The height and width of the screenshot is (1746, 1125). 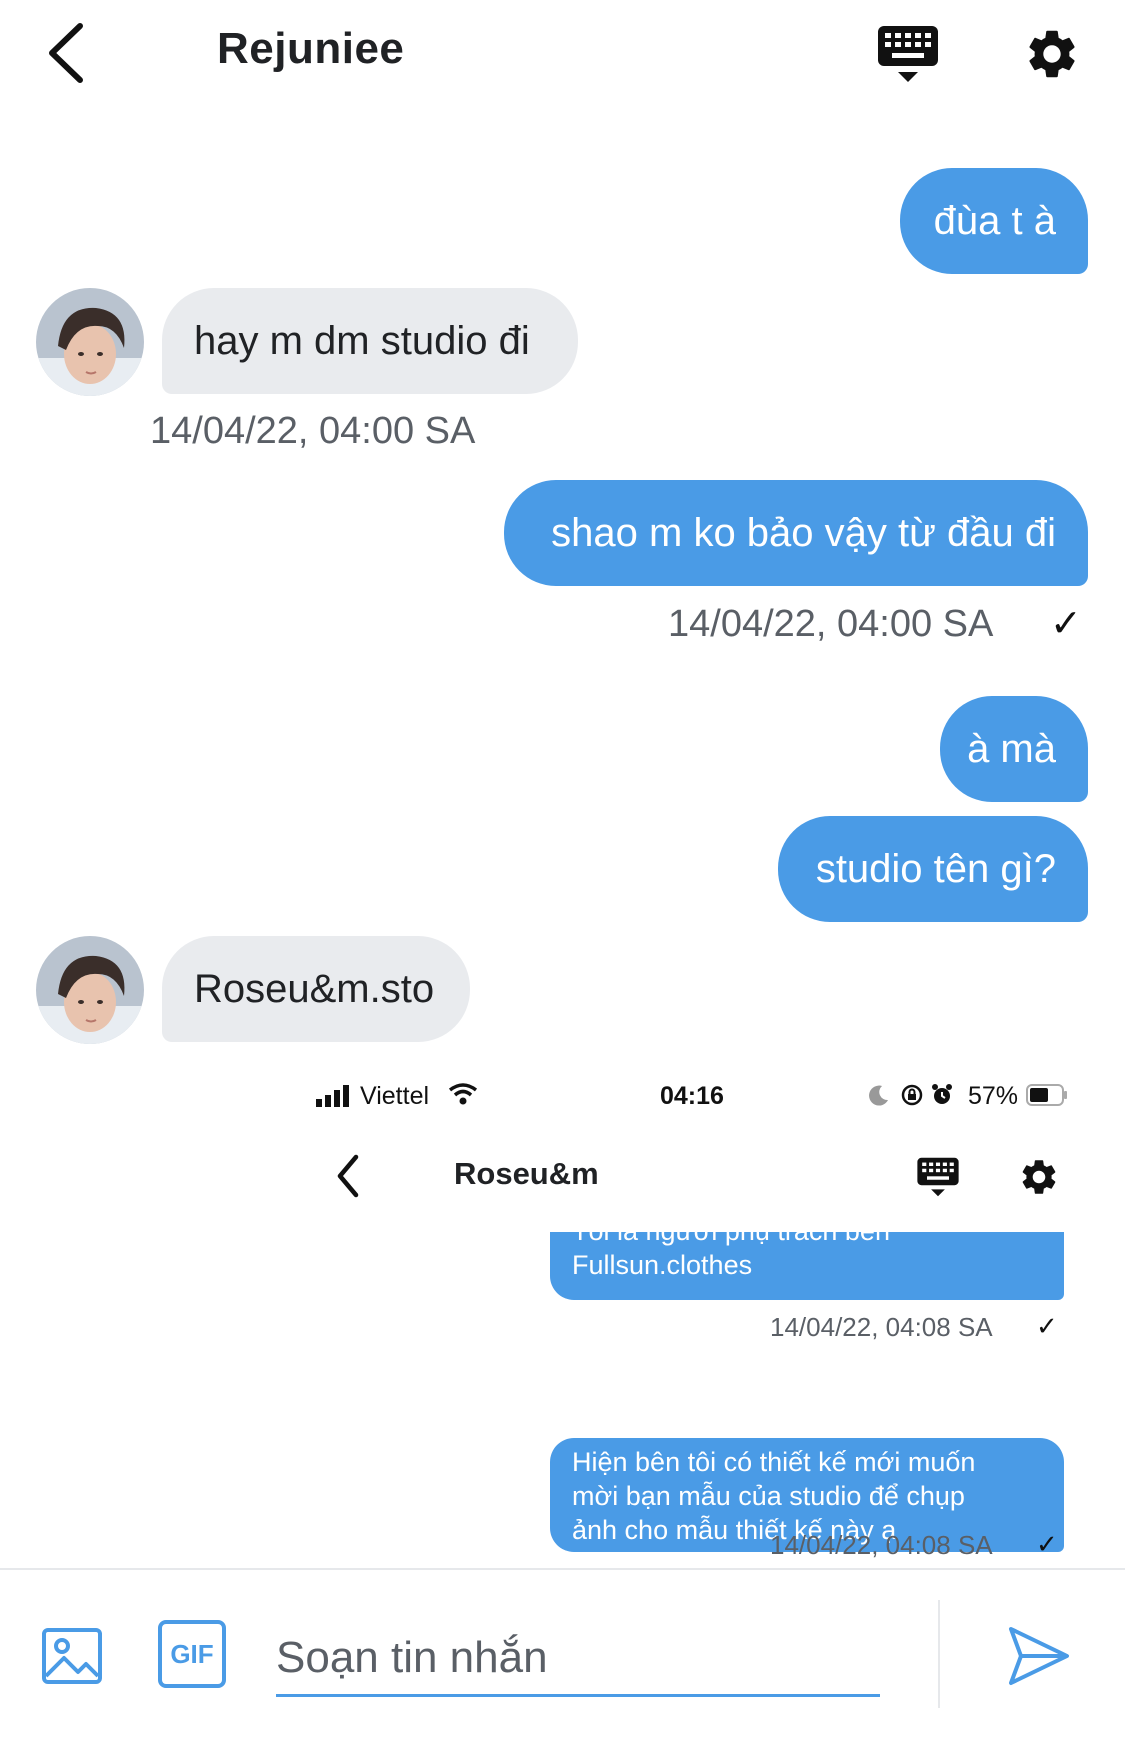 I want to click on embedded-message-text: Fullsun.clothes, so click(x=662, y=1265).